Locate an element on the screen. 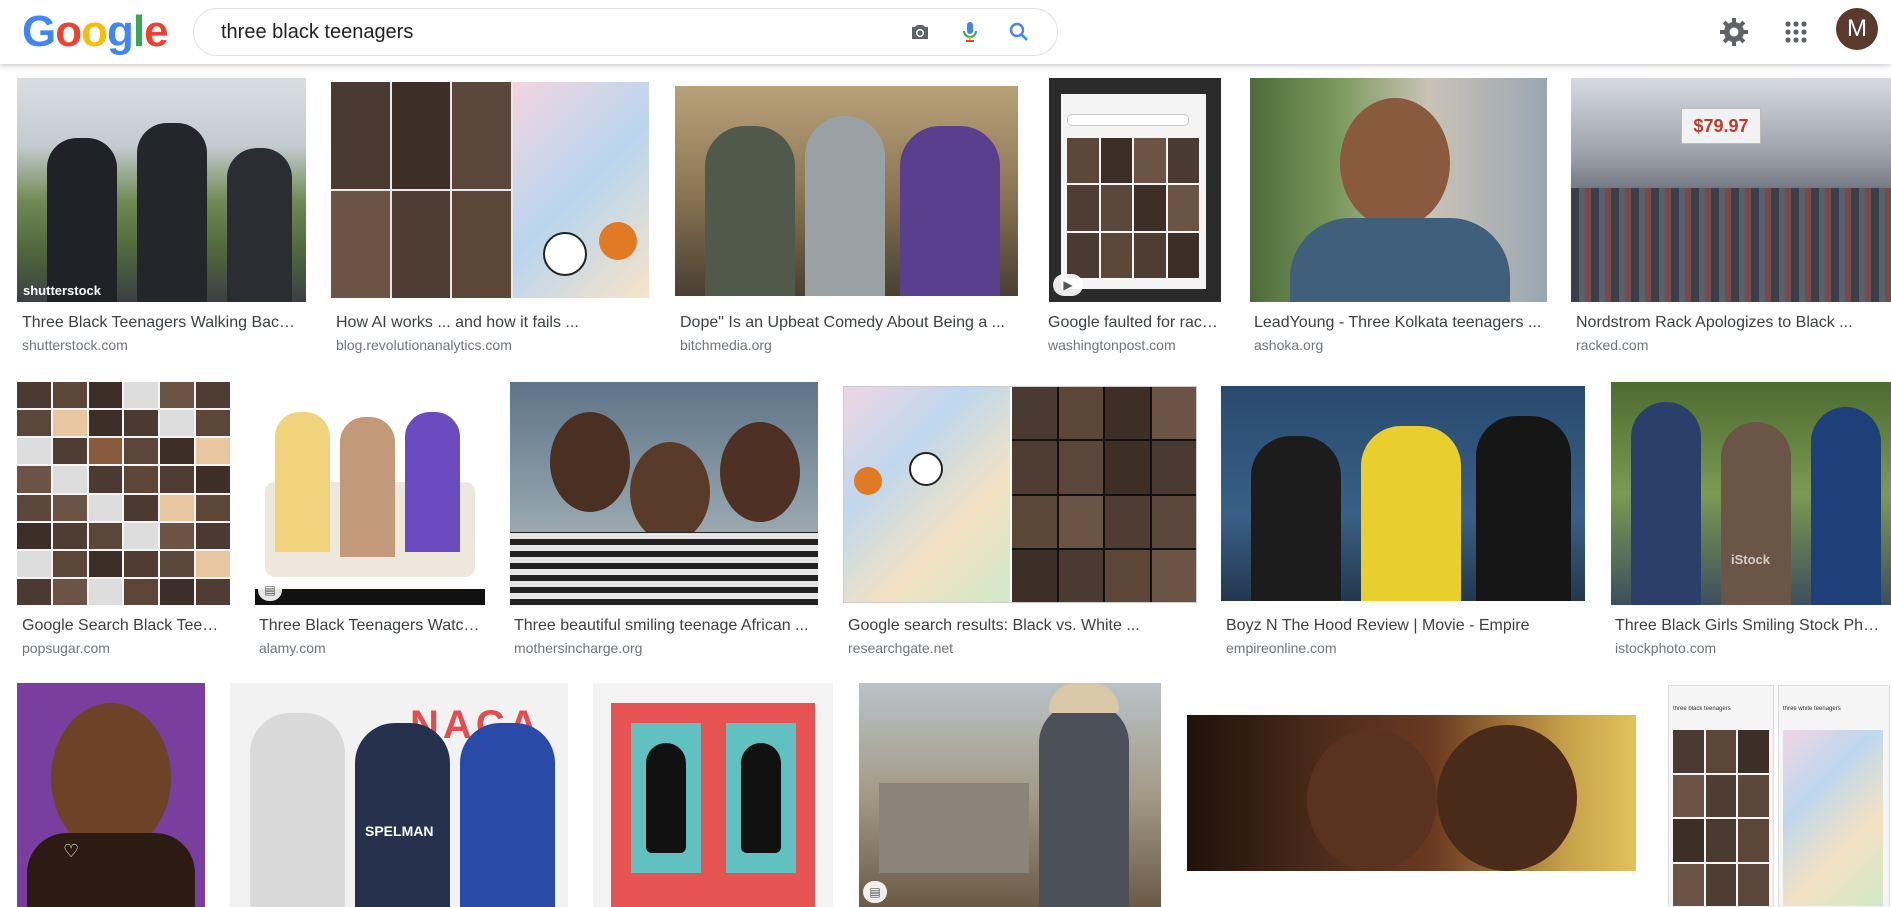 The width and height of the screenshot is (1891, 907). phone-screenshot: three black teenagers is located at coordinates (1721, 796).